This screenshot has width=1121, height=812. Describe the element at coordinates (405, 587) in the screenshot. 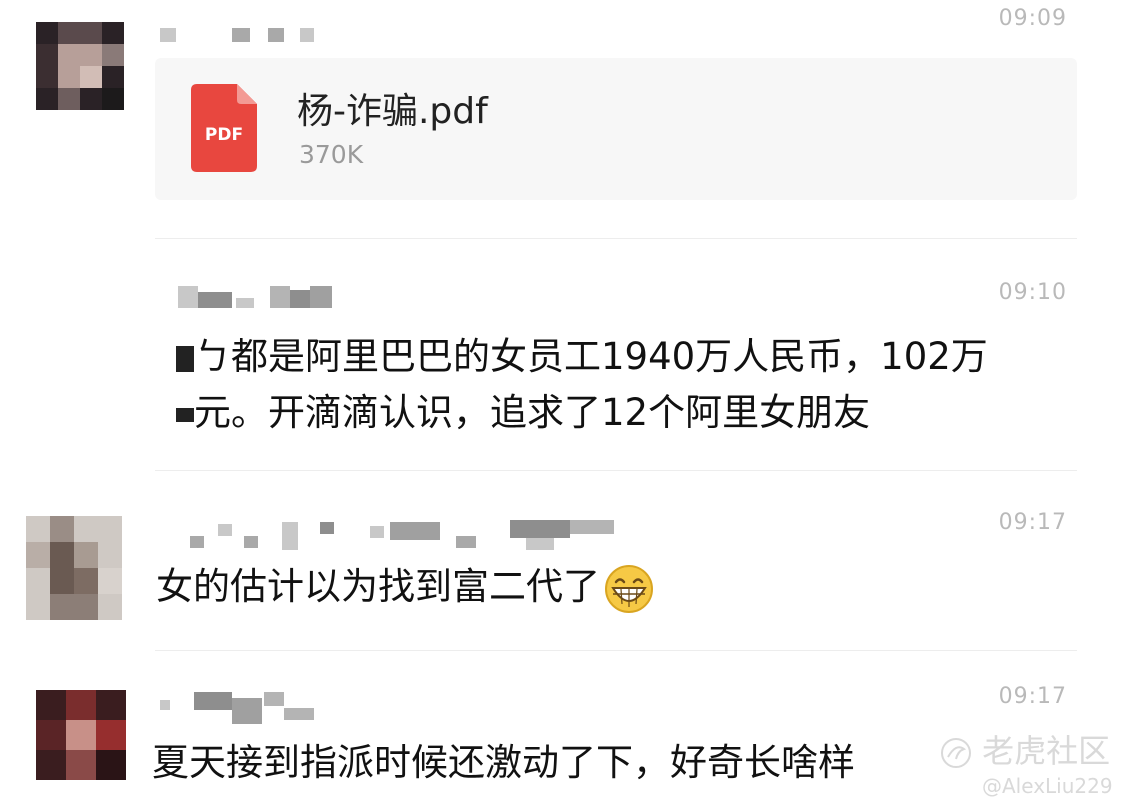

I see `message-text: 女的估计以为找到富二代了` at that location.